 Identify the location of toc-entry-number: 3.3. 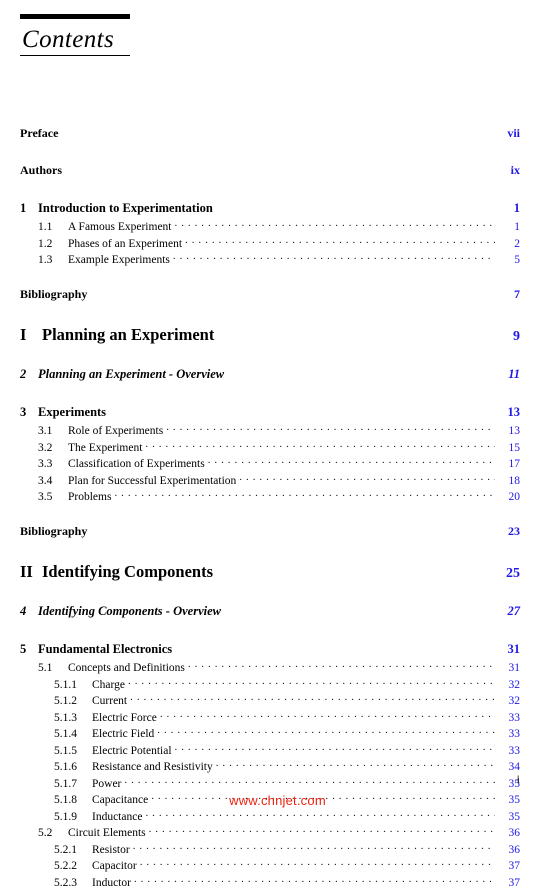
(45, 464).